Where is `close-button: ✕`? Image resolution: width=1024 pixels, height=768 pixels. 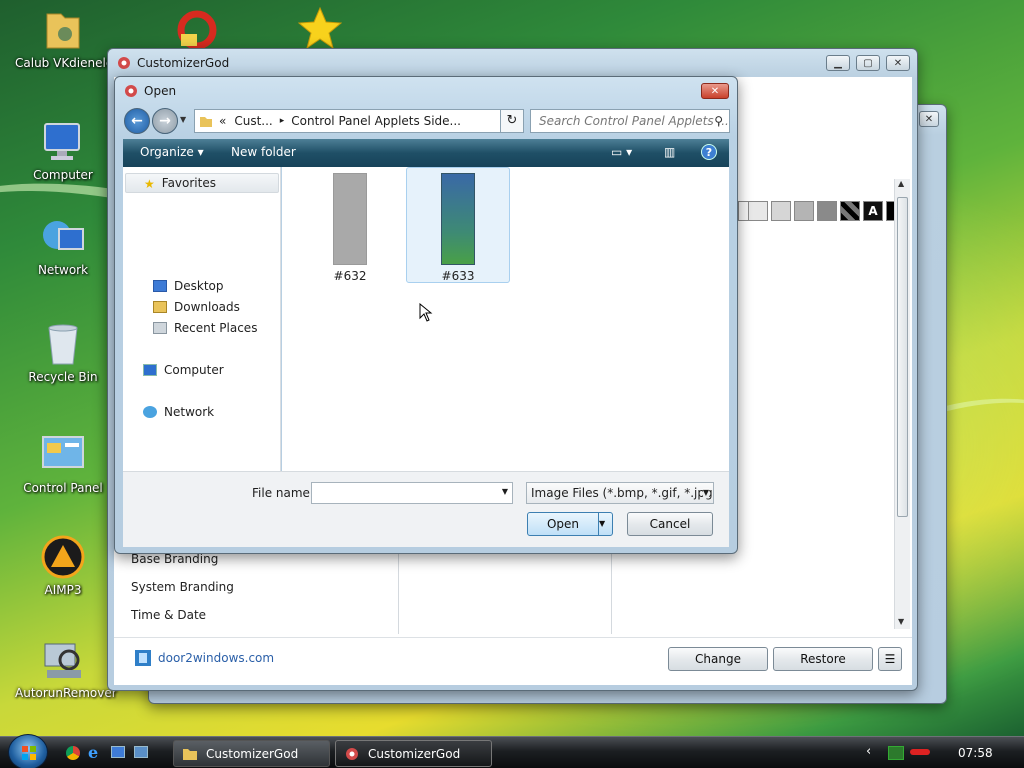 close-button: ✕ is located at coordinates (898, 63).